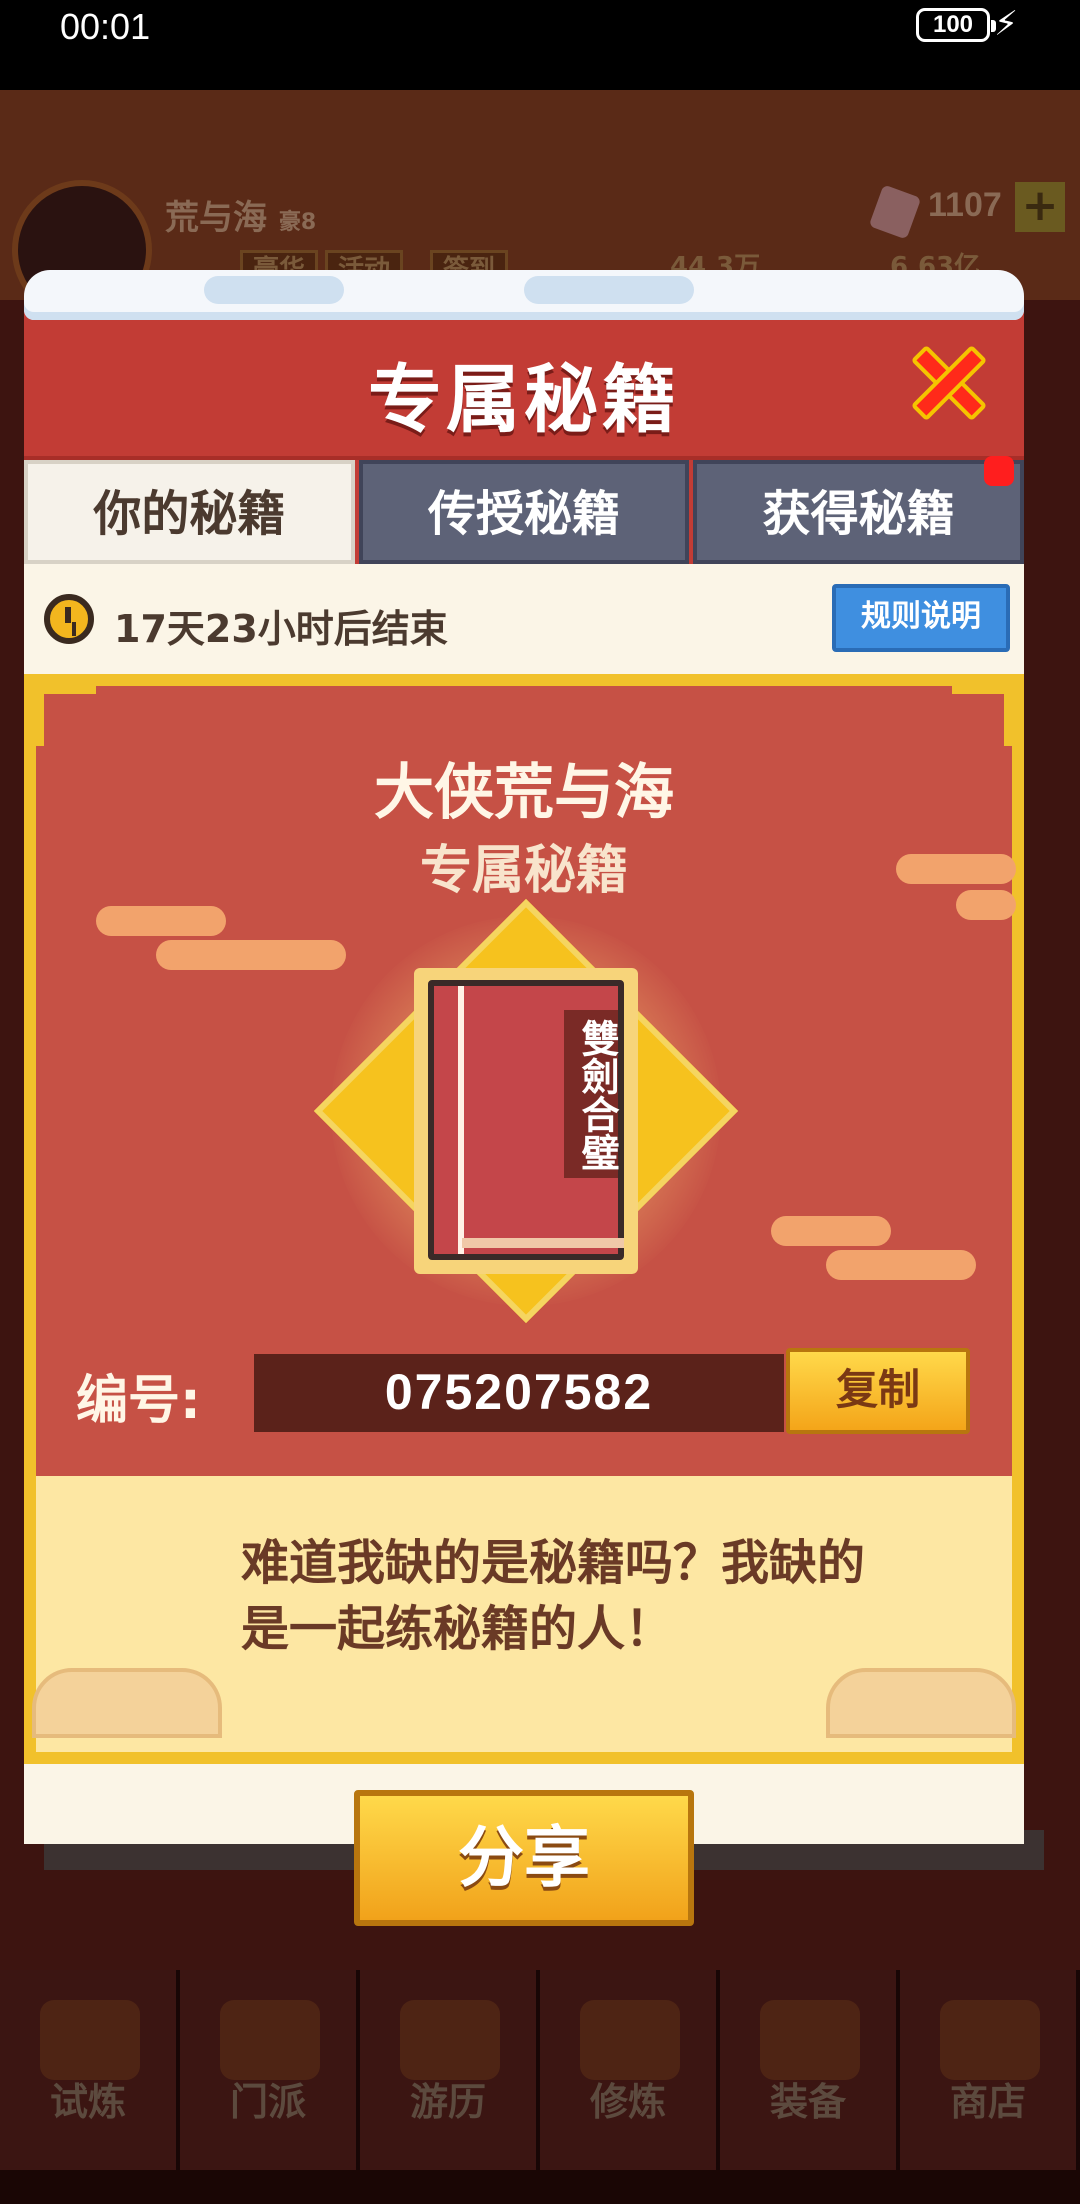 This screenshot has width=1080, height=2204. I want to click on nav-trial: 试炼, so click(90, 2070).